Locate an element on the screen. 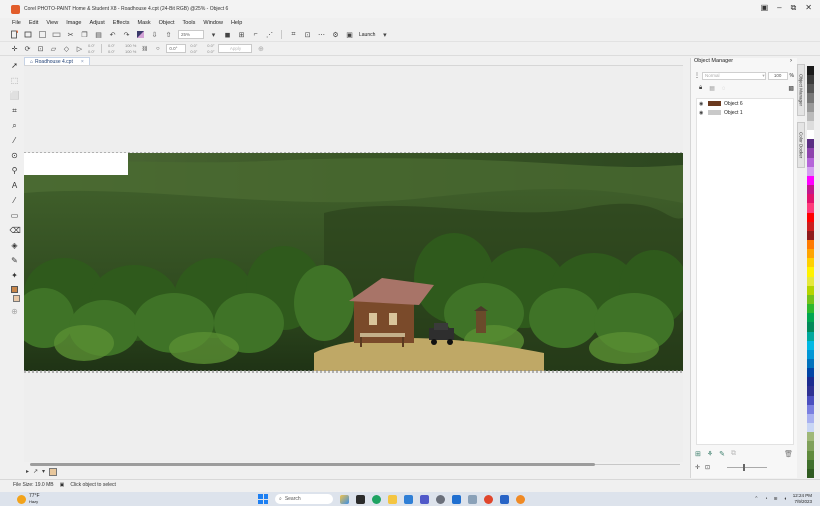  scale-width-field: 100 % is located at coordinates (130, 45).